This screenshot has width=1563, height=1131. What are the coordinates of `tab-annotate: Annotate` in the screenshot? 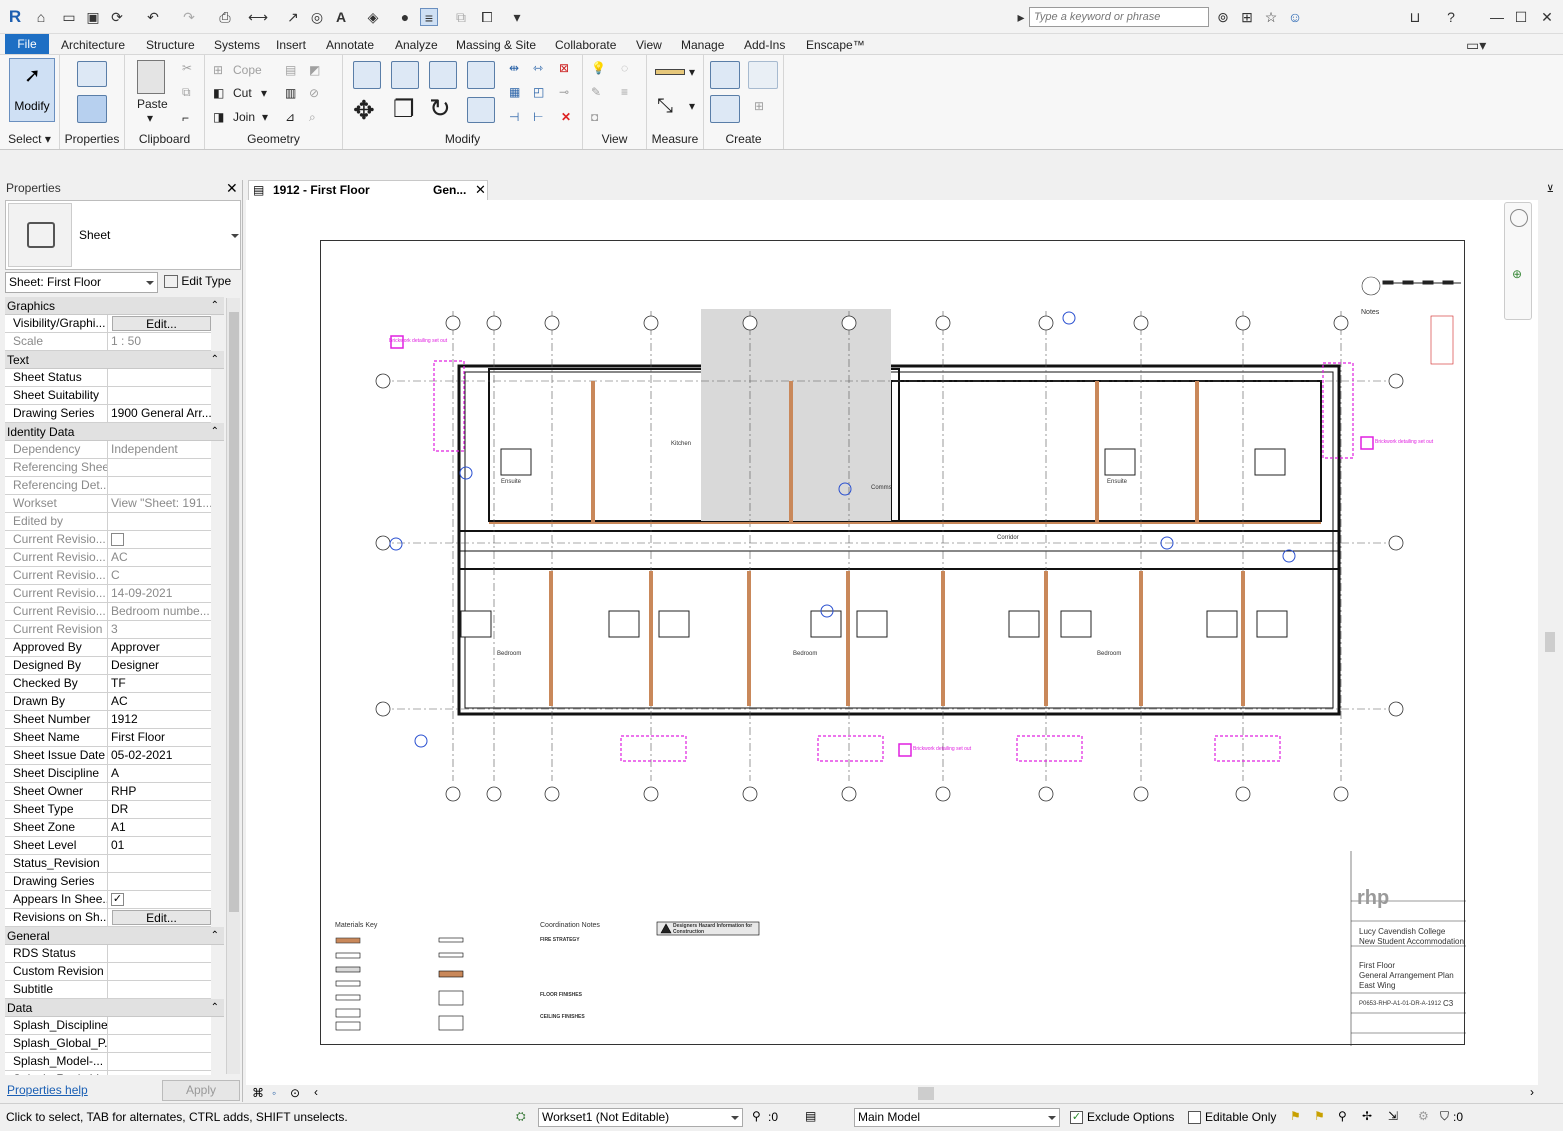 It's located at (350, 45).